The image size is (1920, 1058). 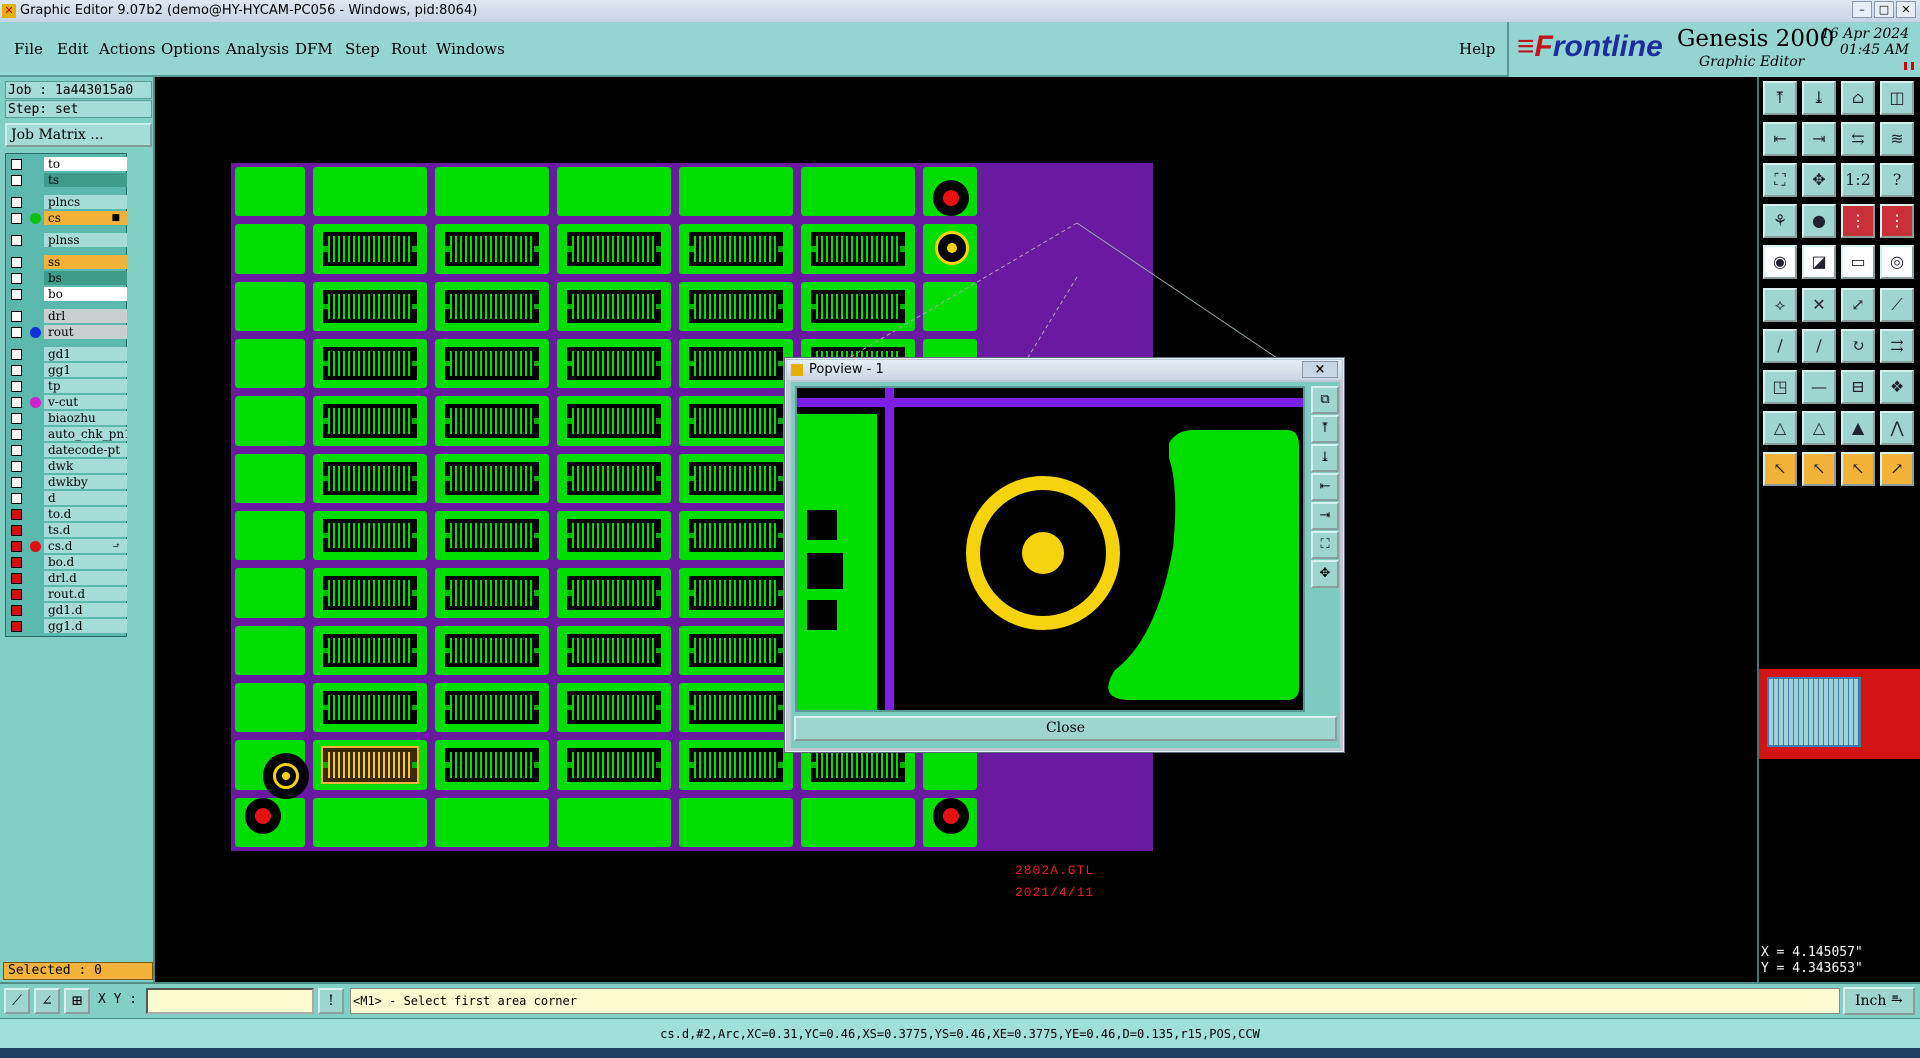 I want to click on menu-analysis: Analysis, so click(x=257, y=49).